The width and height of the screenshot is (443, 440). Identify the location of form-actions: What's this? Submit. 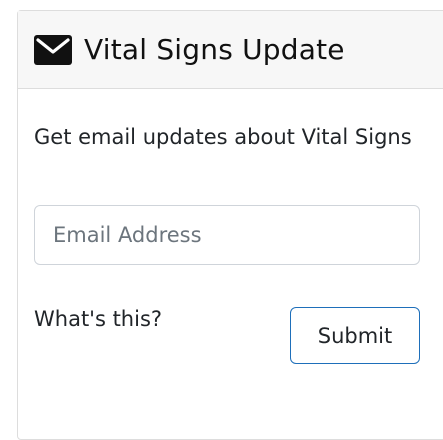
(237, 336).